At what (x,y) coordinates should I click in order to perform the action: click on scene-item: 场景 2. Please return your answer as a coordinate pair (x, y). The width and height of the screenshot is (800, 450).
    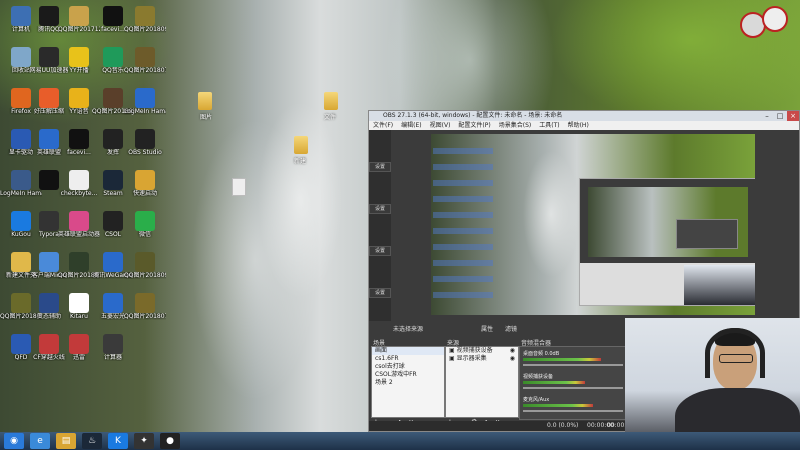
    Looking at the image, I should click on (408, 383).